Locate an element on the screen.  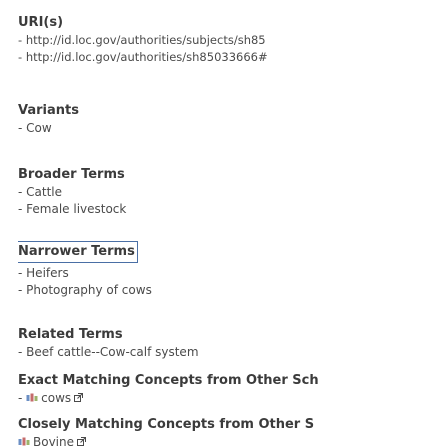
broader-term-item: - Female livestock is located at coordinates (233, 209).